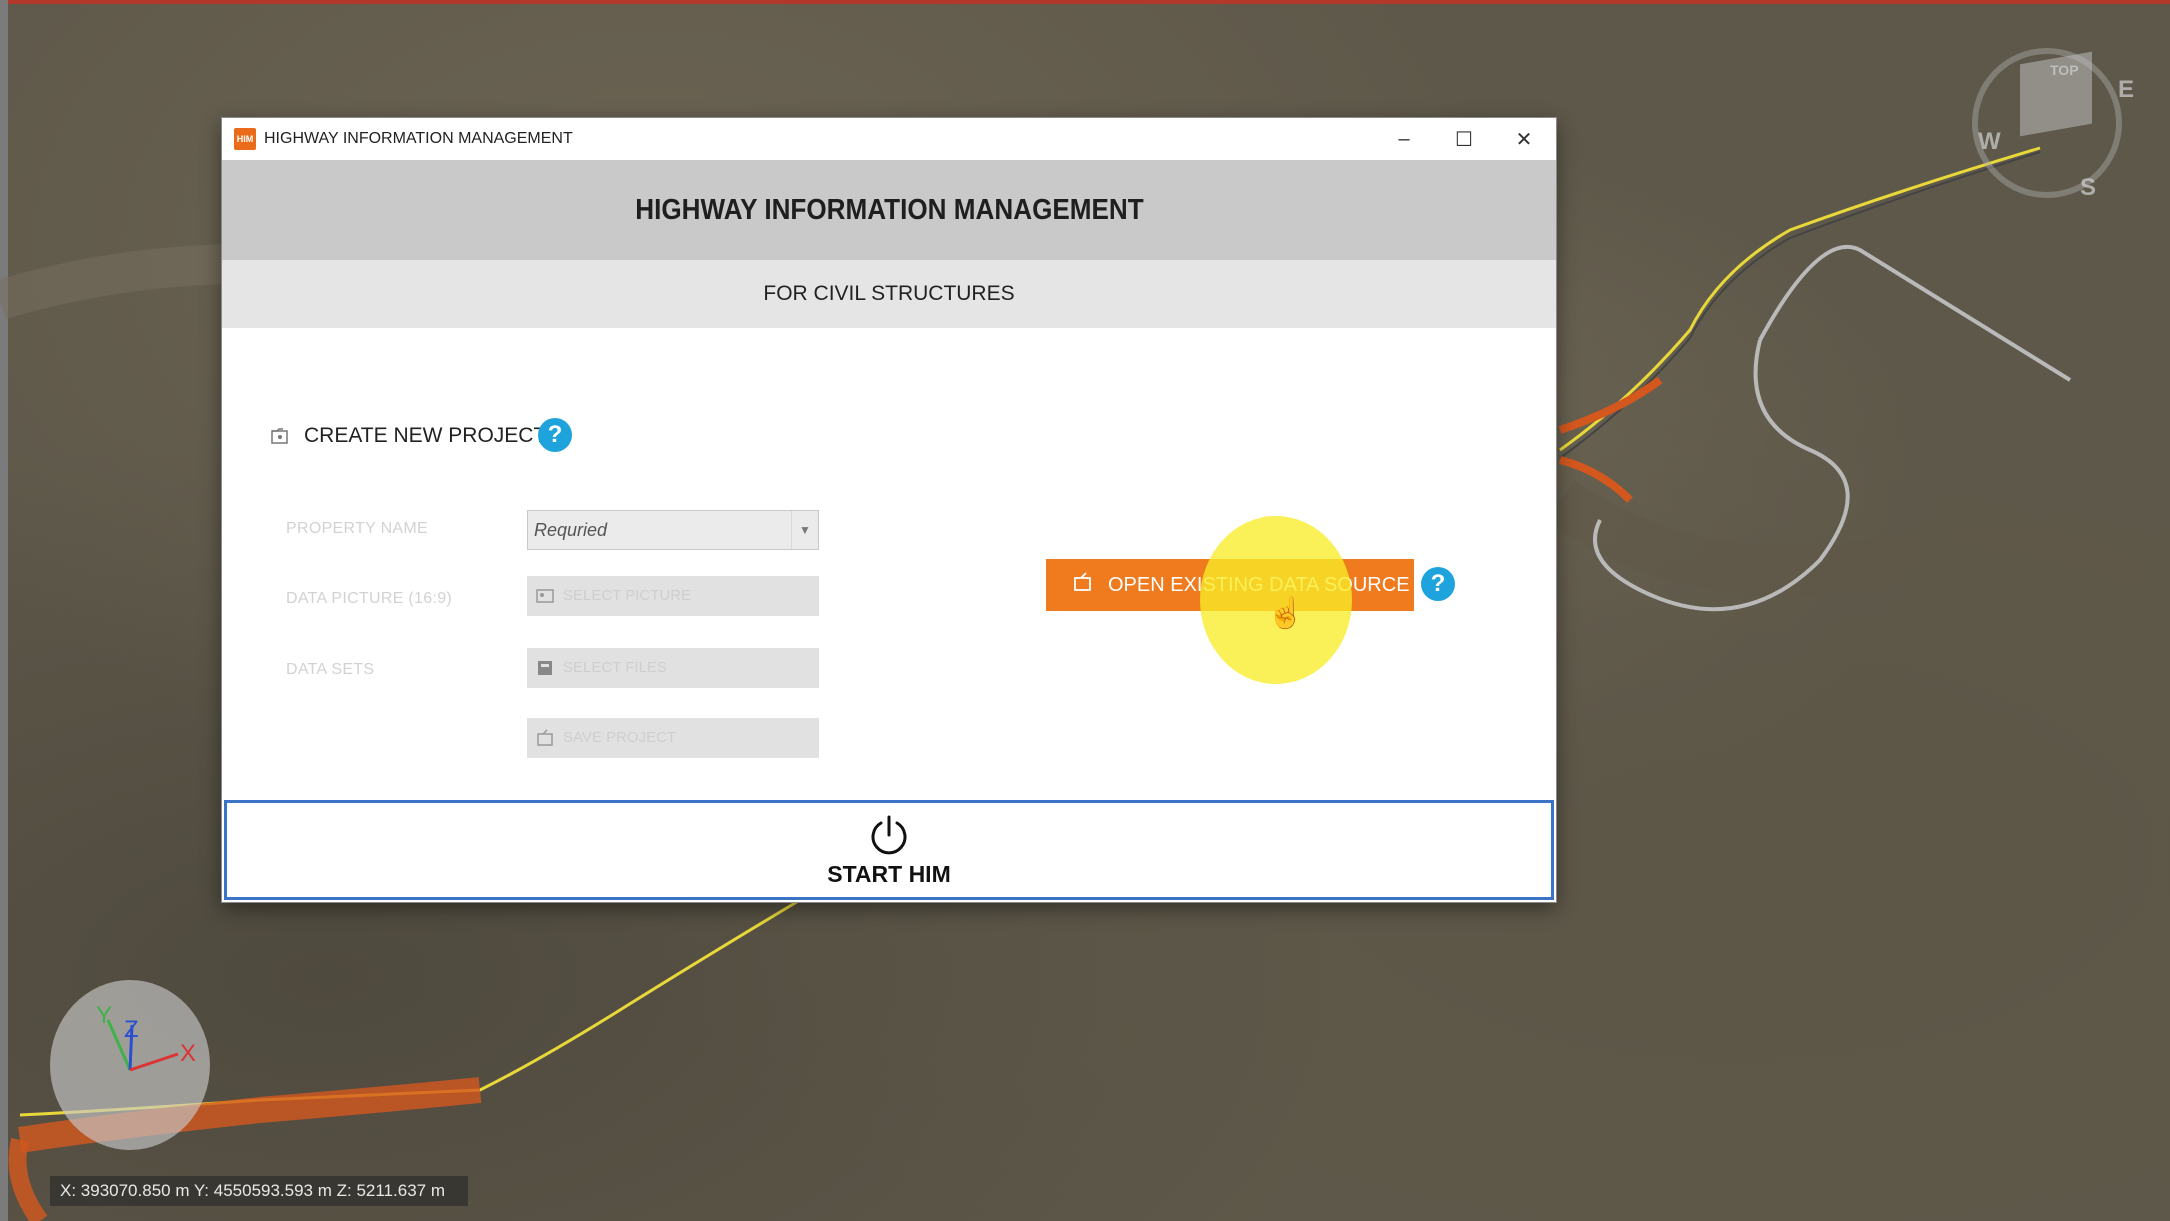  Describe the element at coordinates (620, 737) in the screenshot. I see `save-project-label: SAVE PROJECT` at that location.